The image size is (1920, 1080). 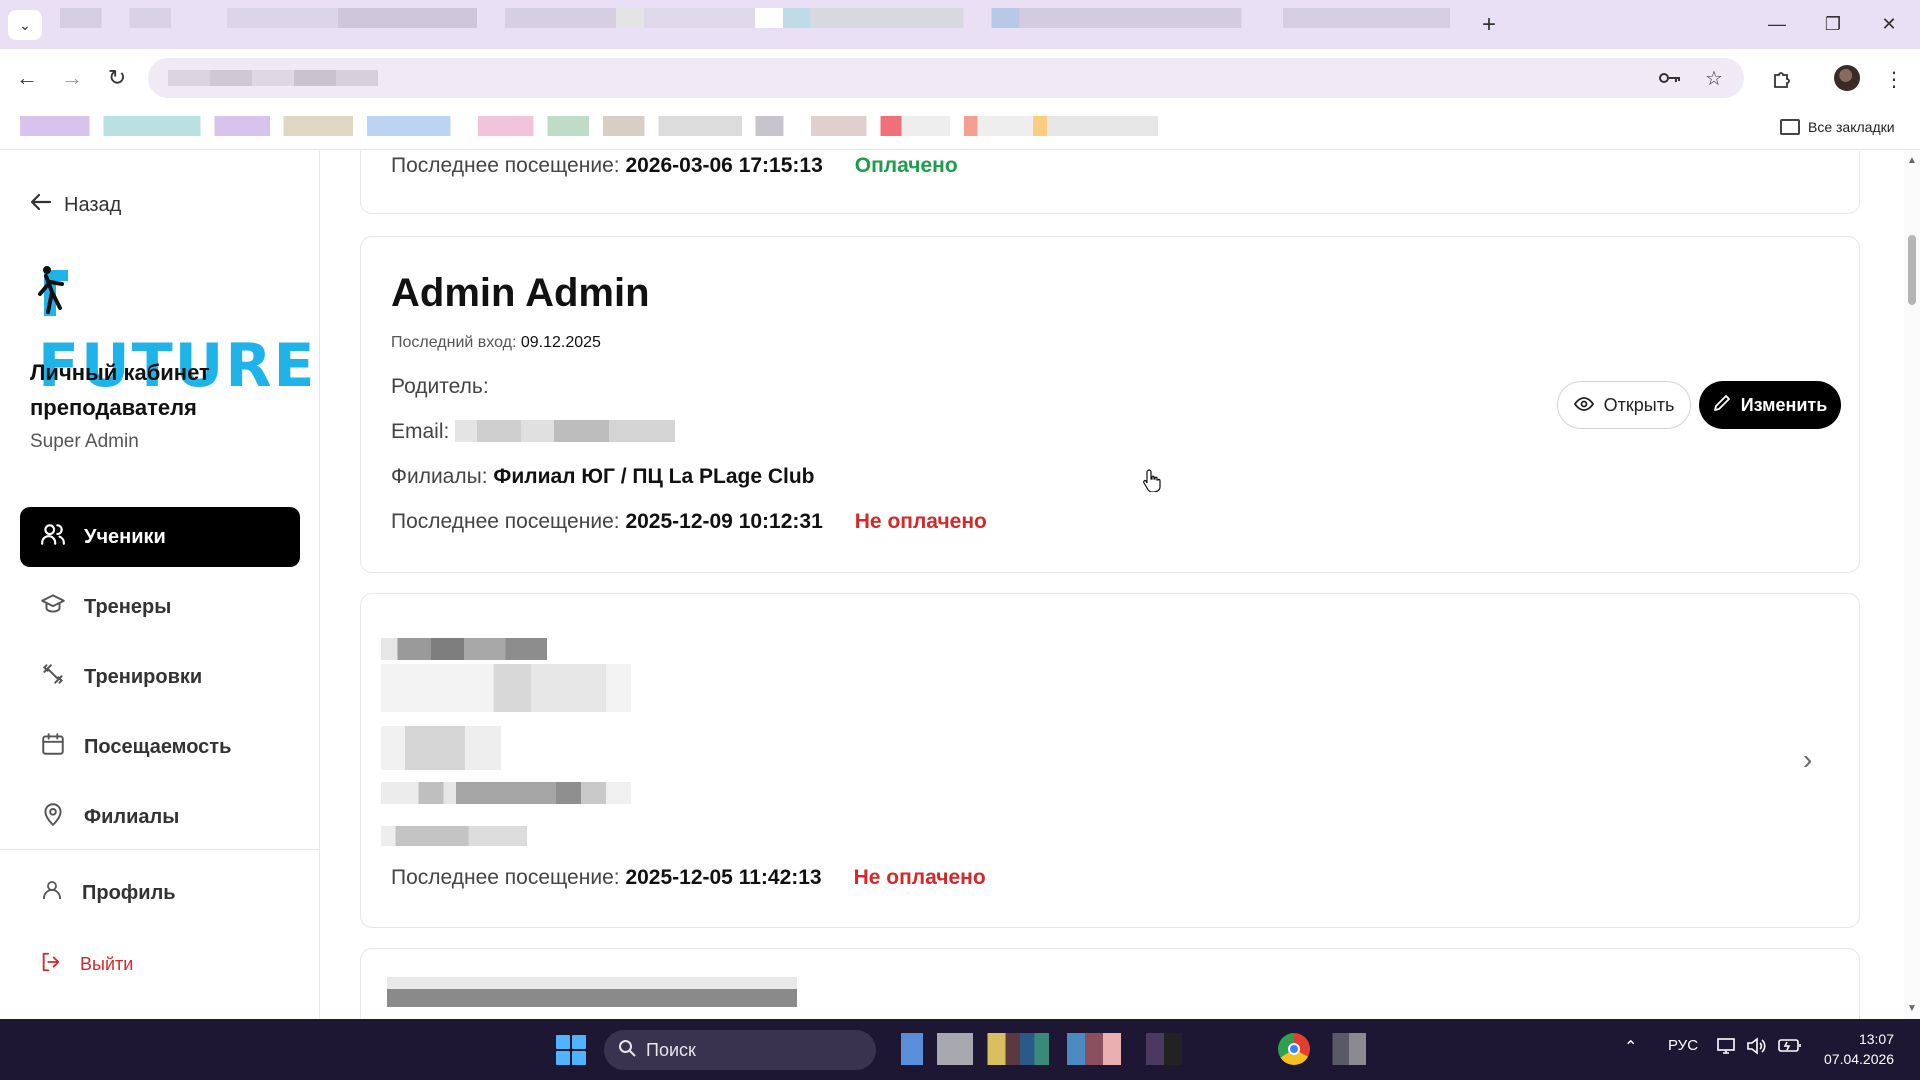 What do you see at coordinates (571, 1050) in the screenshot?
I see `windows-start-icon` at bounding box center [571, 1050].